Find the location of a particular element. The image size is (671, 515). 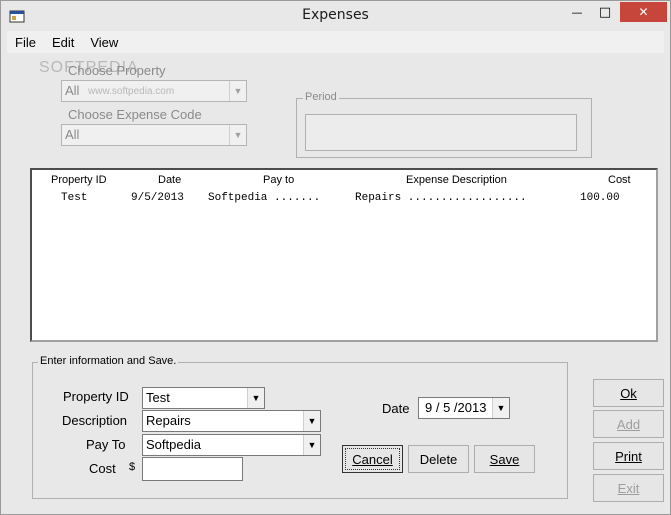

col-header-date: Date is located at coordinates (170, 180).